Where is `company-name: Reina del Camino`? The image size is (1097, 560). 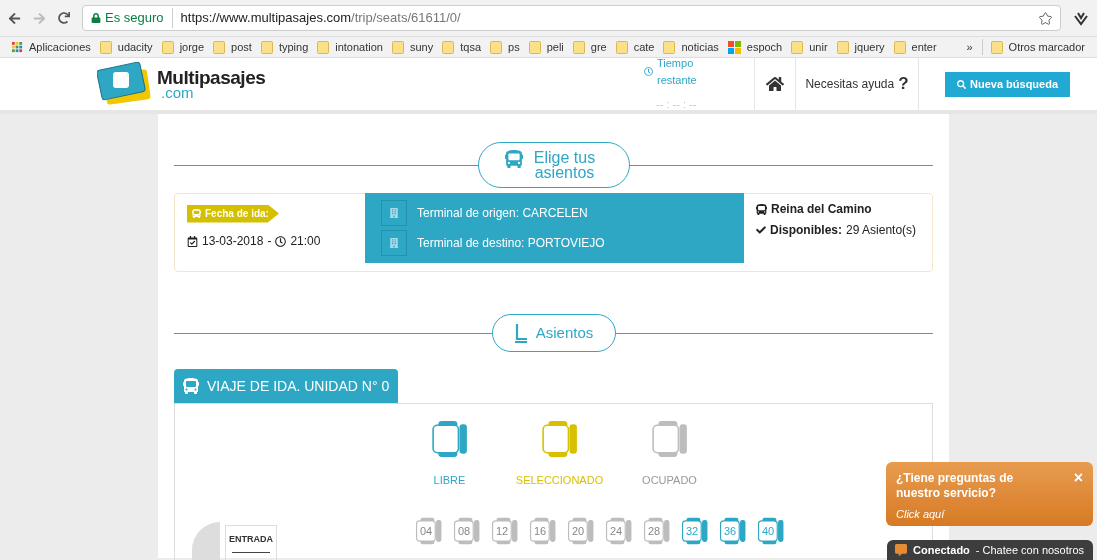 company-name: Reina del Camino is located at coordinates (821, 209).